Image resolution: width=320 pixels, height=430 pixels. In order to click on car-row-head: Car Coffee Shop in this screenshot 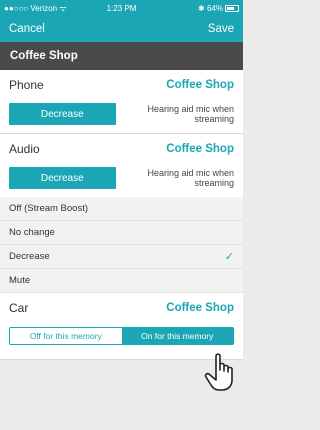, I will do `click(121, 307)`.